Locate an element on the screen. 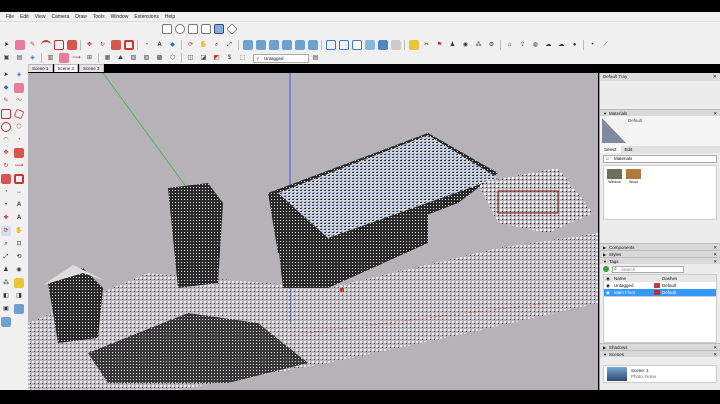 The height and width of the screenshot is (404, 720). menu-extensions: Extensions is located at coordinates (146, 17).